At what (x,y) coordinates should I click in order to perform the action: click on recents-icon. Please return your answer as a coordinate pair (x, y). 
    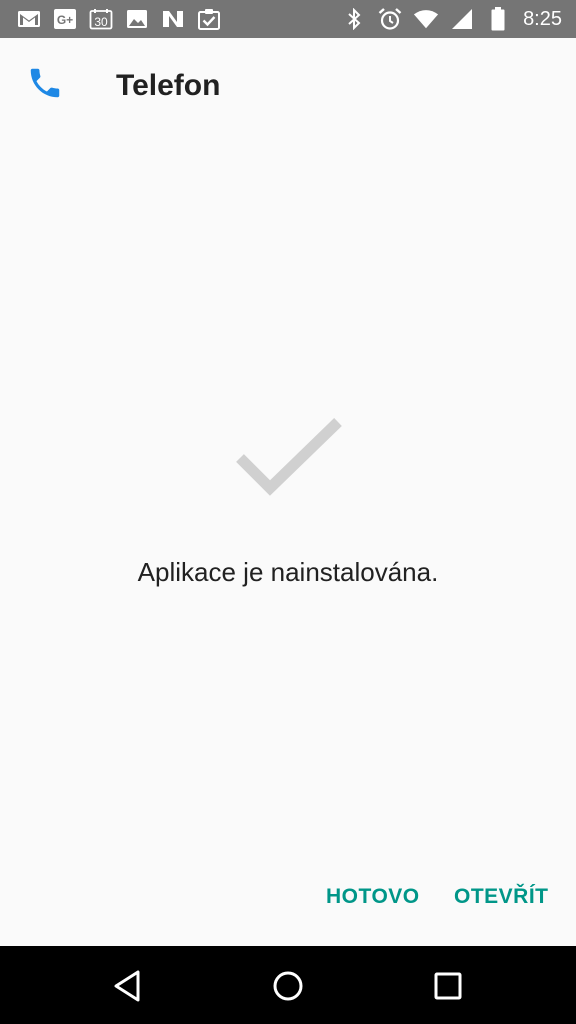
    Looking at the image, I should click on (448, 986).